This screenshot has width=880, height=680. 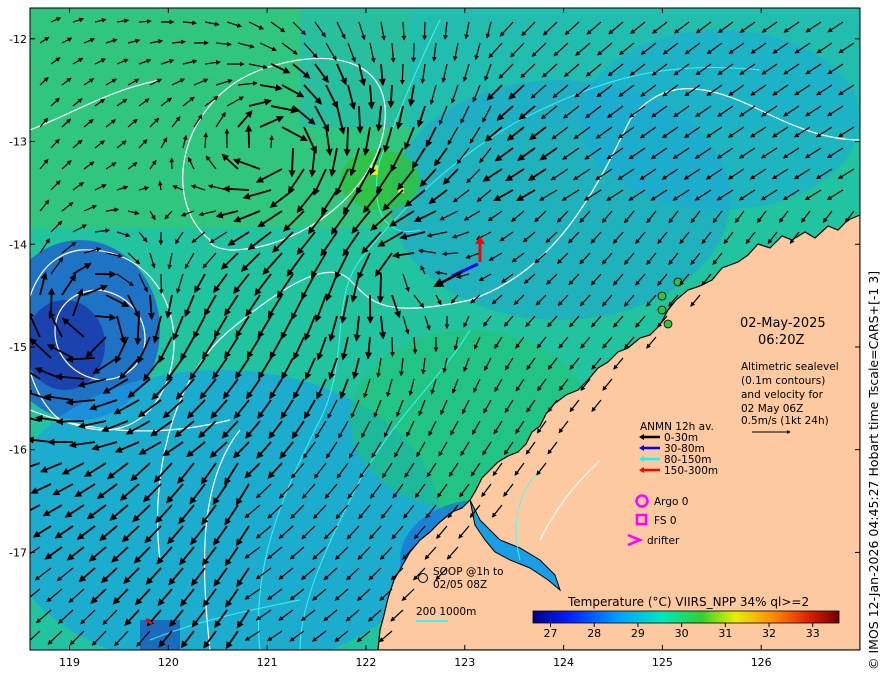 I want to click on lat-tick-label: -15, so click(x=18, y=347).